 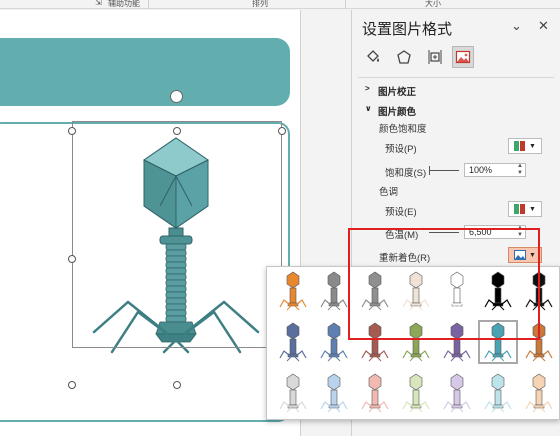 What do you see at coordinates (481, 170) in the screenshot?
I see `saturation-value: 100%` at bounding box center [481, 170].